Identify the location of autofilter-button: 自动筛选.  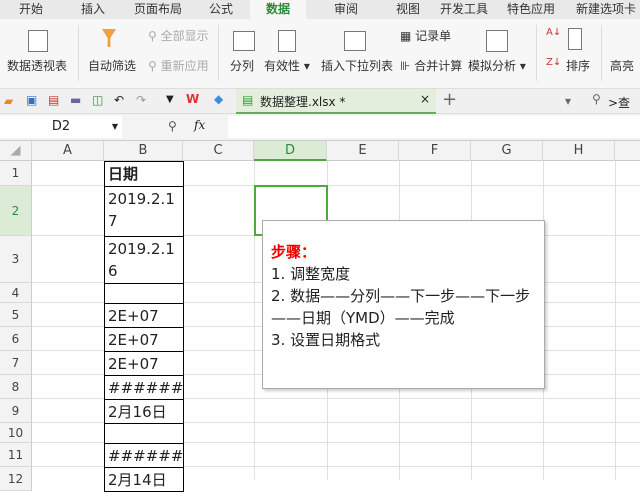
(112, 65).